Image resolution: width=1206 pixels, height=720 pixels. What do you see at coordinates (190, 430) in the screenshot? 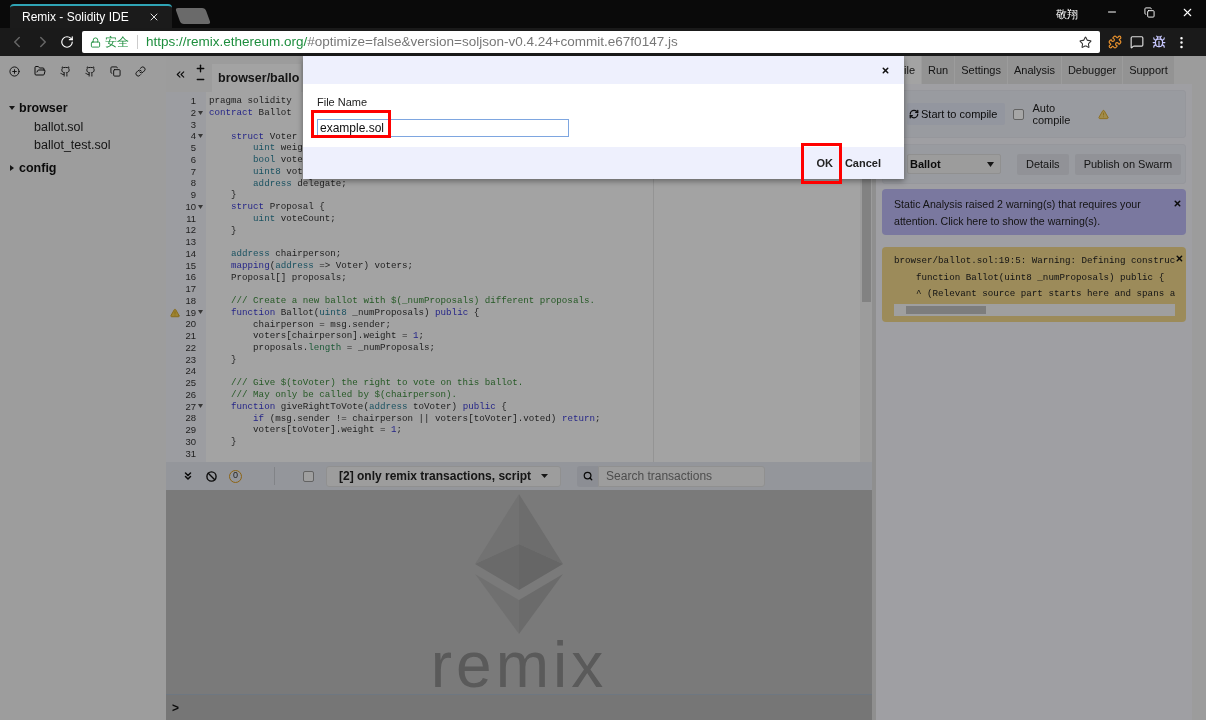
I see `line-number: 29` at bounding box center [190, 430].